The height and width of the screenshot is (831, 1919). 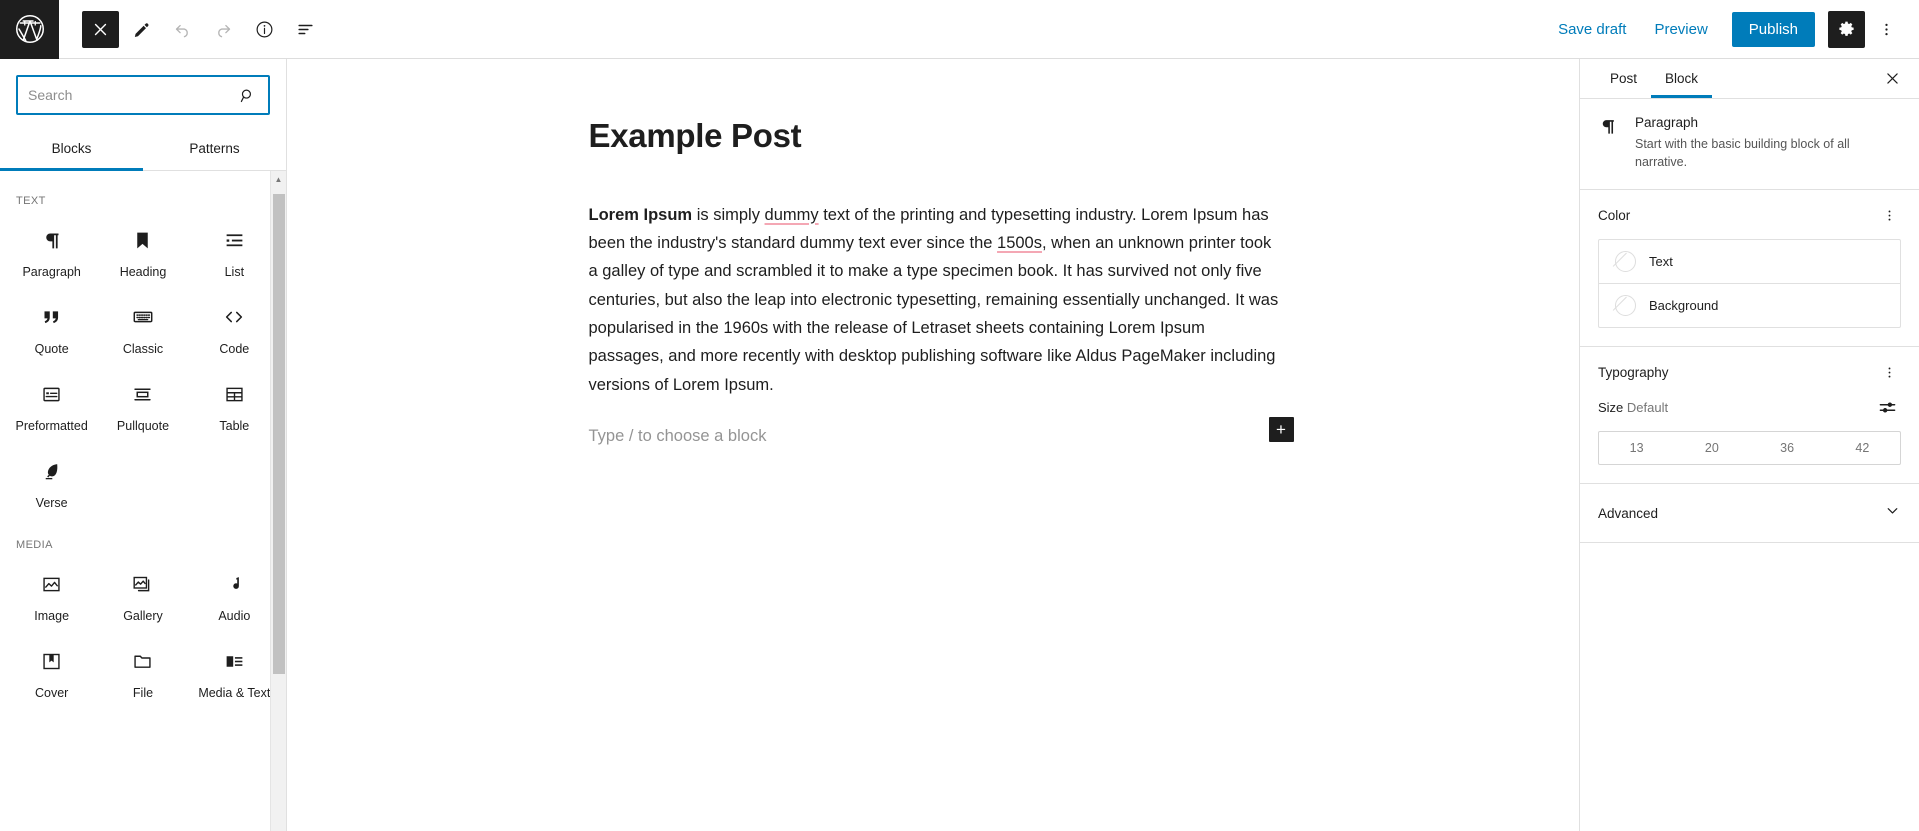 I want to click on block-label: Image, so click(x=52, y=616).